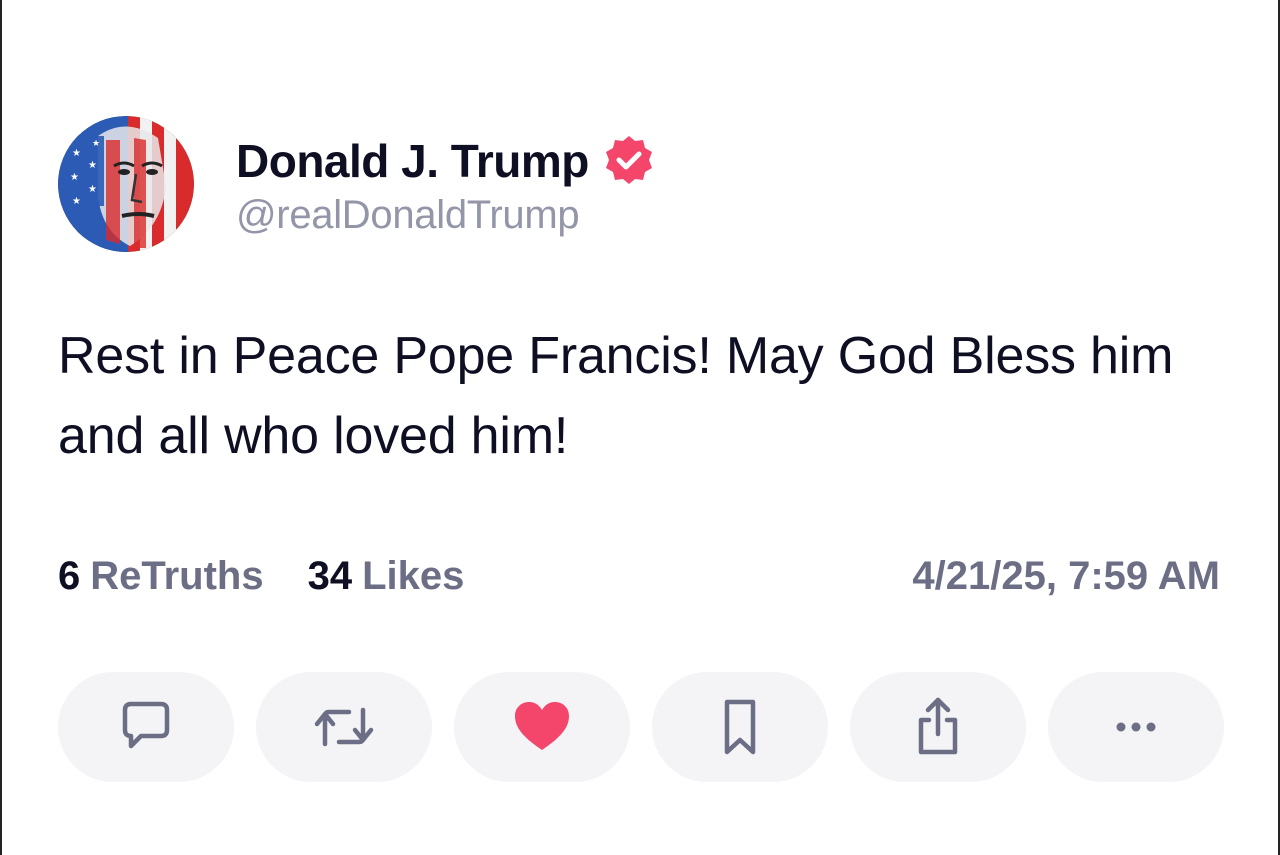  I want to click on share-icon, so click(938, 726).